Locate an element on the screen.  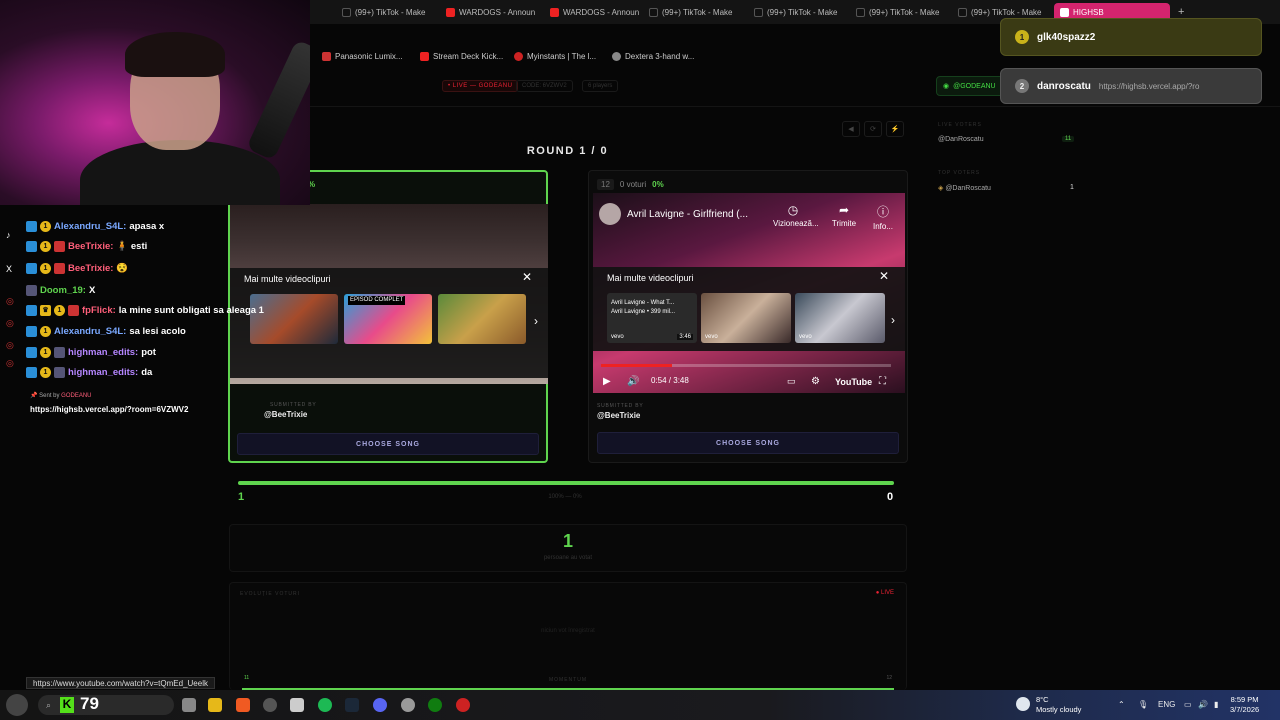
share-button: ➦ Trimite is located at coordinates (844, 215).